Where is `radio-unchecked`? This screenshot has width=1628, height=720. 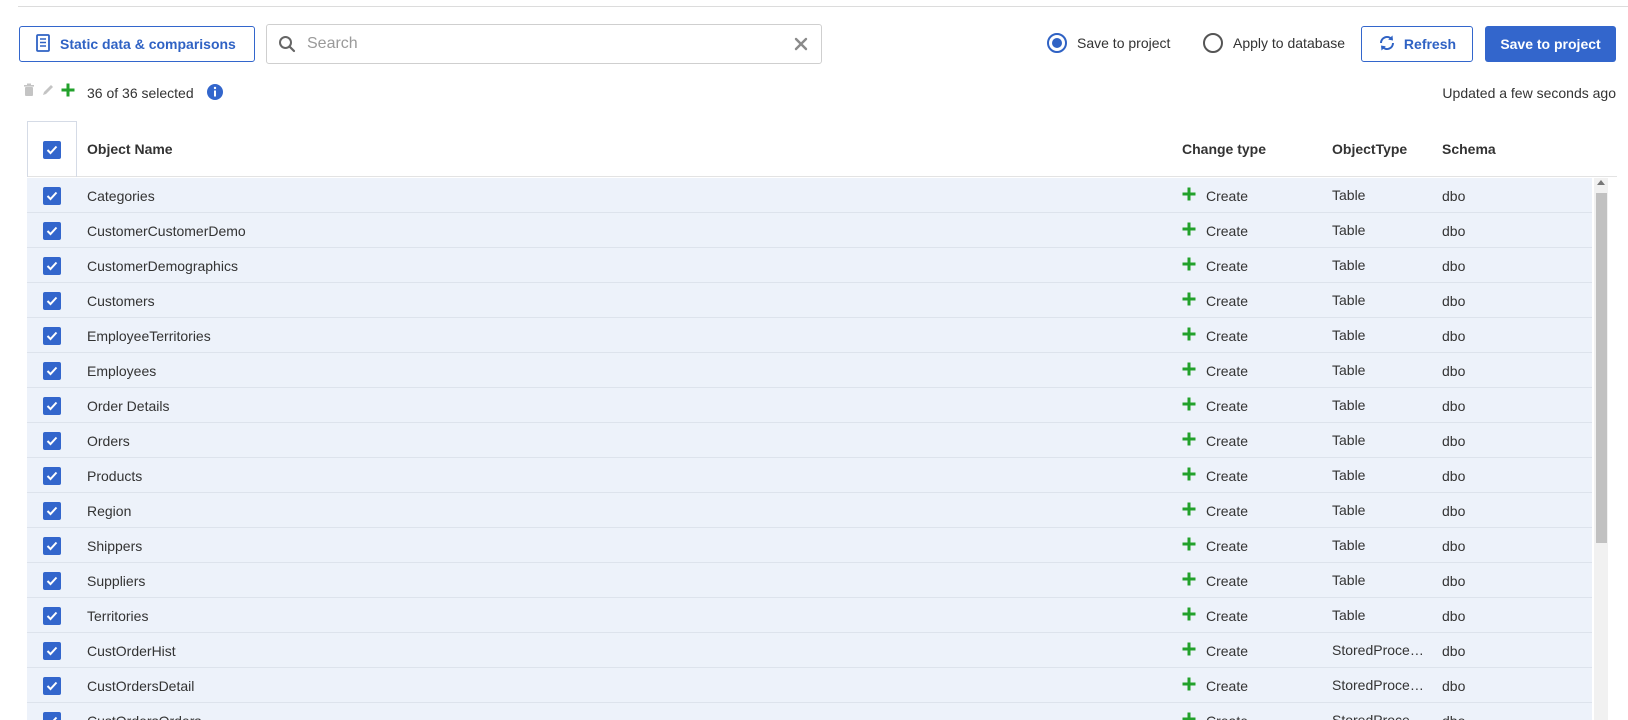 radio-unchecked is located at coordinates (1213, 43).